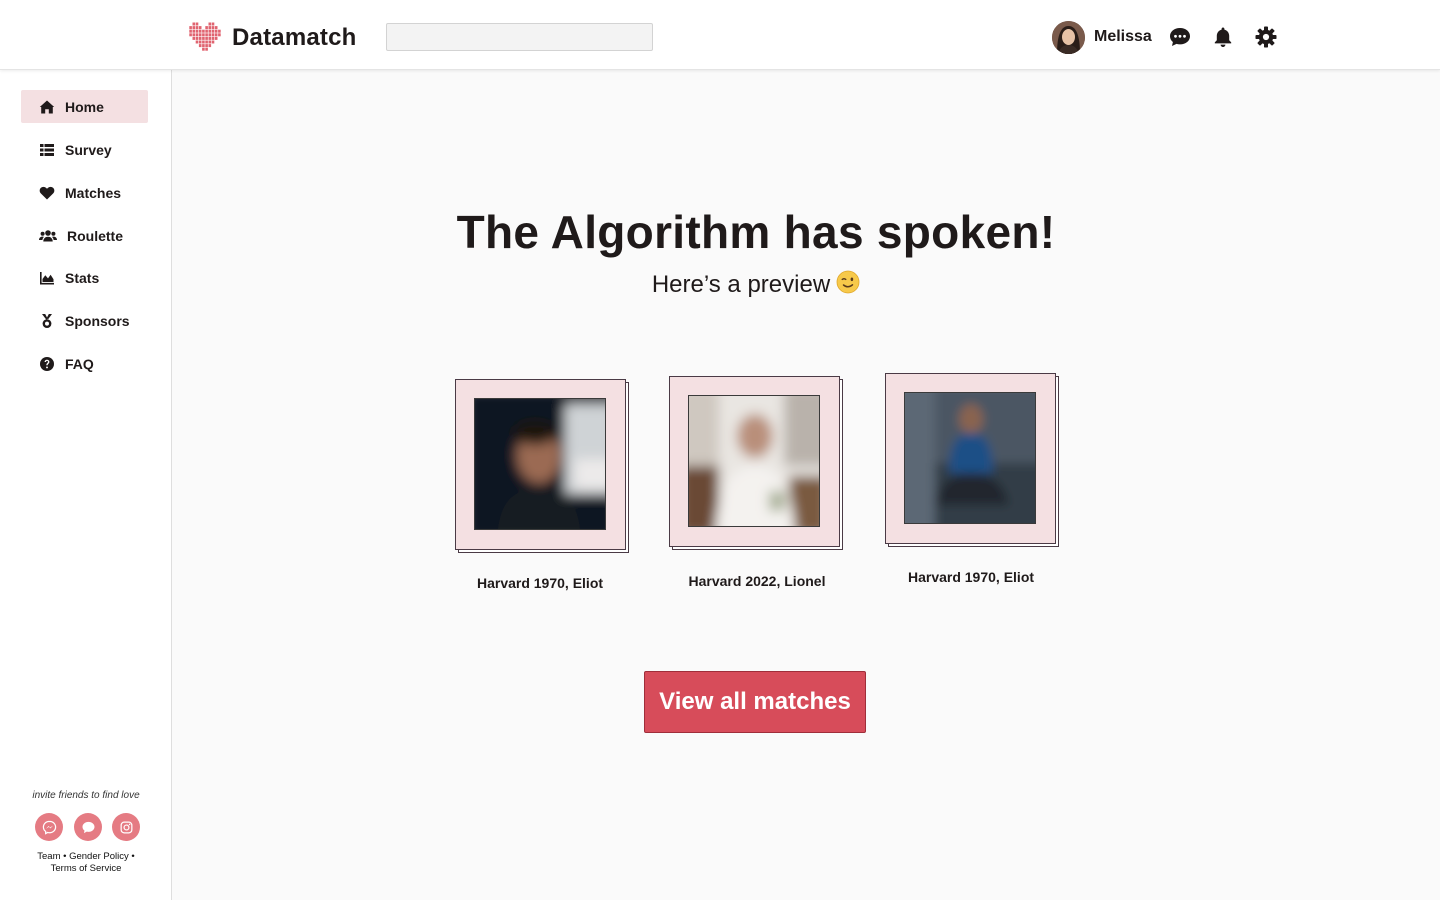 This screenshot has width=1440, height=900. Describe the element at coordinates (88, 827) in the screenshot. I see `message-bubble-icon` at that location.